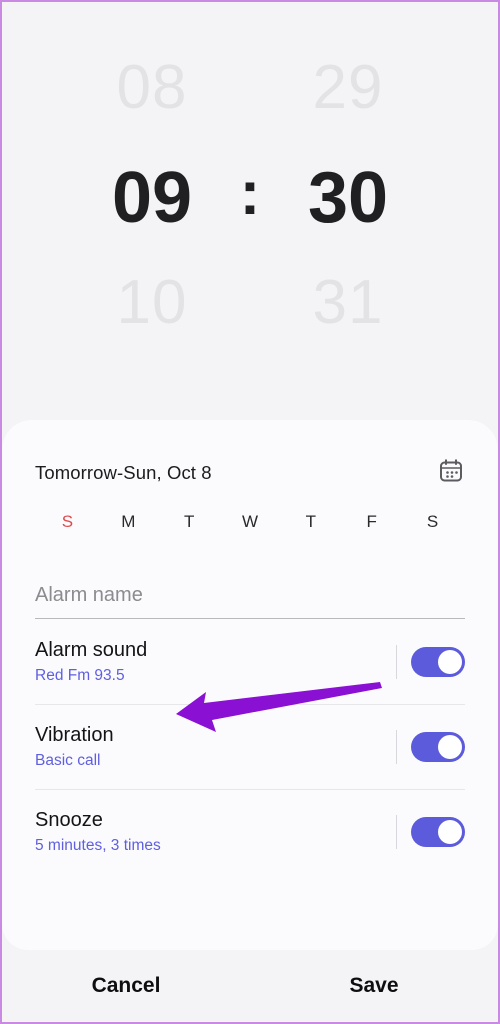  Describe the element at coordinates (250, 746) in the screenshot. I see `setting-row-vibration: Vibration Basic call` at that location.